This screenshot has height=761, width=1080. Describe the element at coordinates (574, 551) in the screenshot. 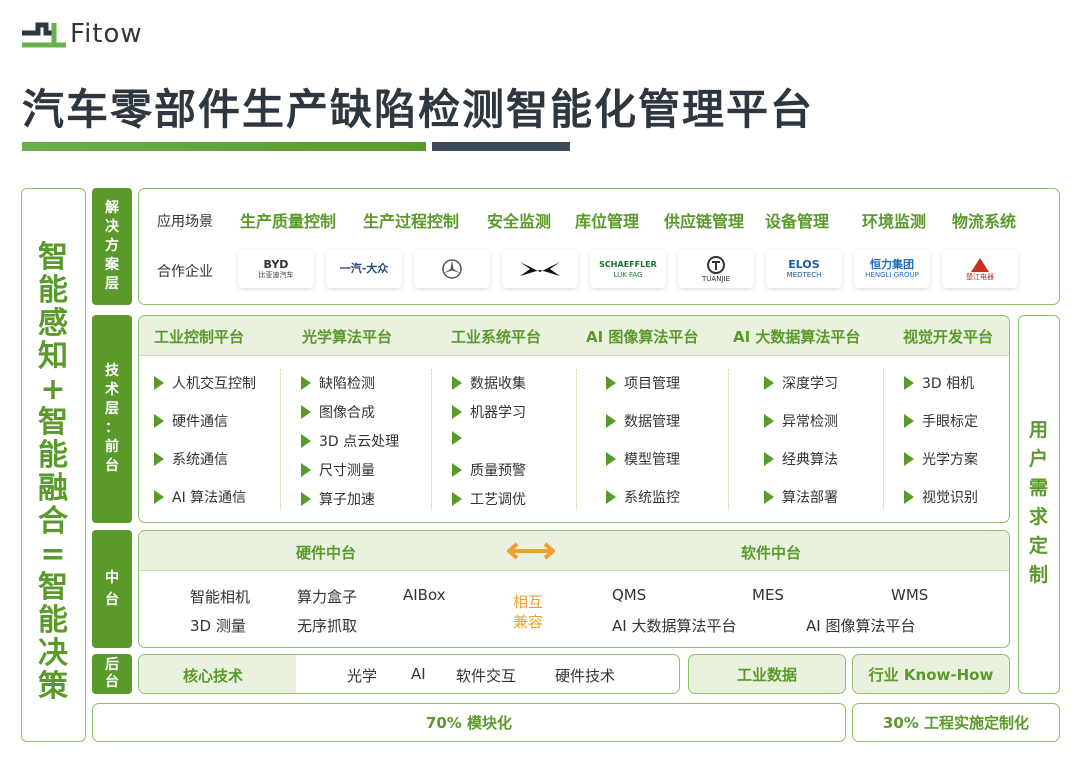

I see `middle-header-bar` at that location.